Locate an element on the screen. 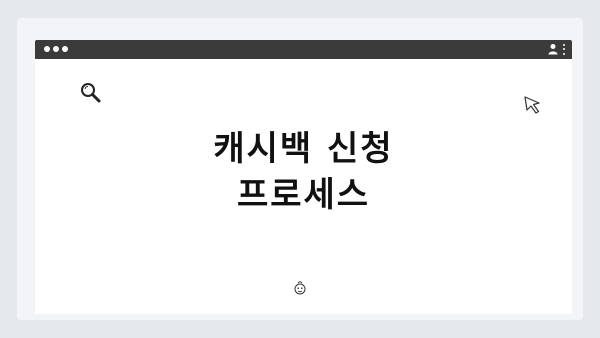  title-bar is located at coordinates (303, 49).